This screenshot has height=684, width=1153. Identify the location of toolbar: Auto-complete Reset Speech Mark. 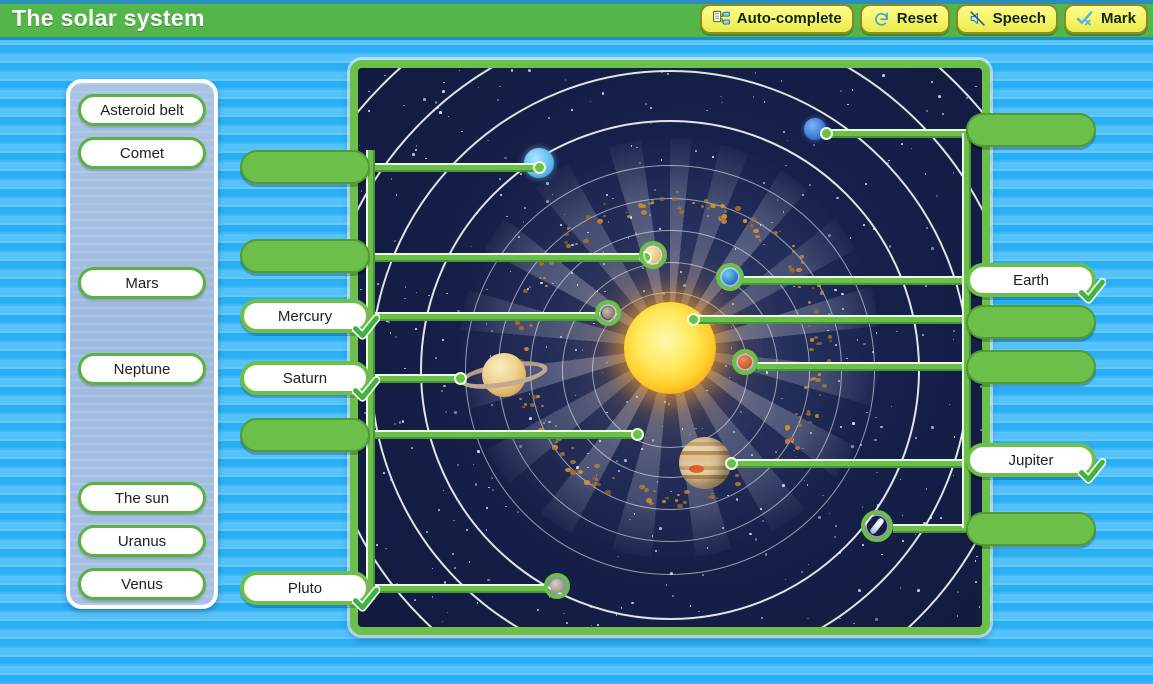
(926, 18).